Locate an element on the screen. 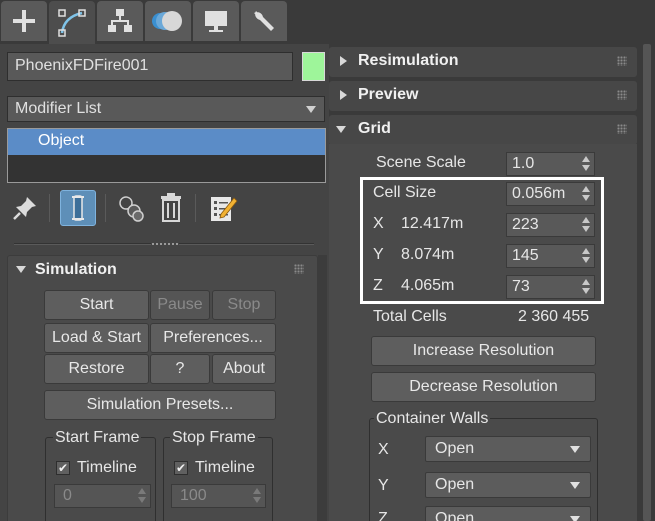 The width and height of the screenshot is (655, 521). plus-icon is located at coordinates (24, 21).